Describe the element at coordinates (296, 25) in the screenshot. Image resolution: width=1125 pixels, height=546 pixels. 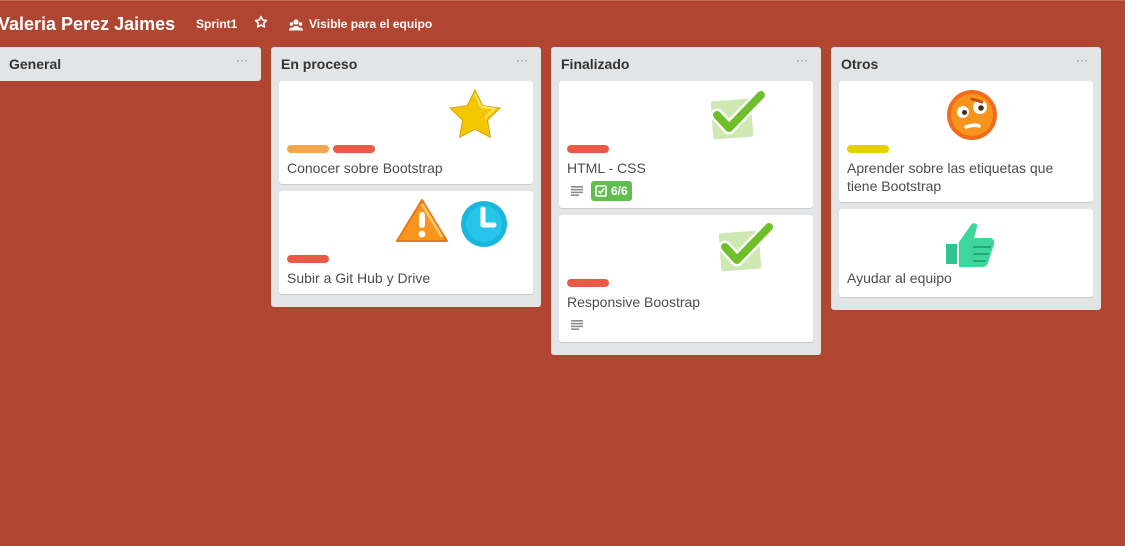
I see `team-icon` at that location.